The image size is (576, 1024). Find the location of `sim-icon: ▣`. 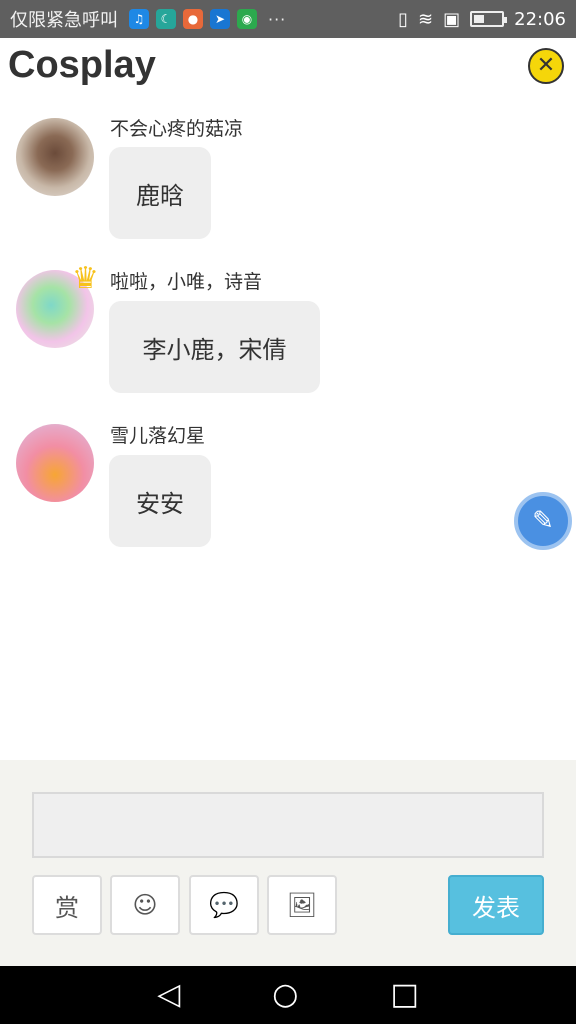

sim-icon: ▣ is located at coordinates (452, 19).